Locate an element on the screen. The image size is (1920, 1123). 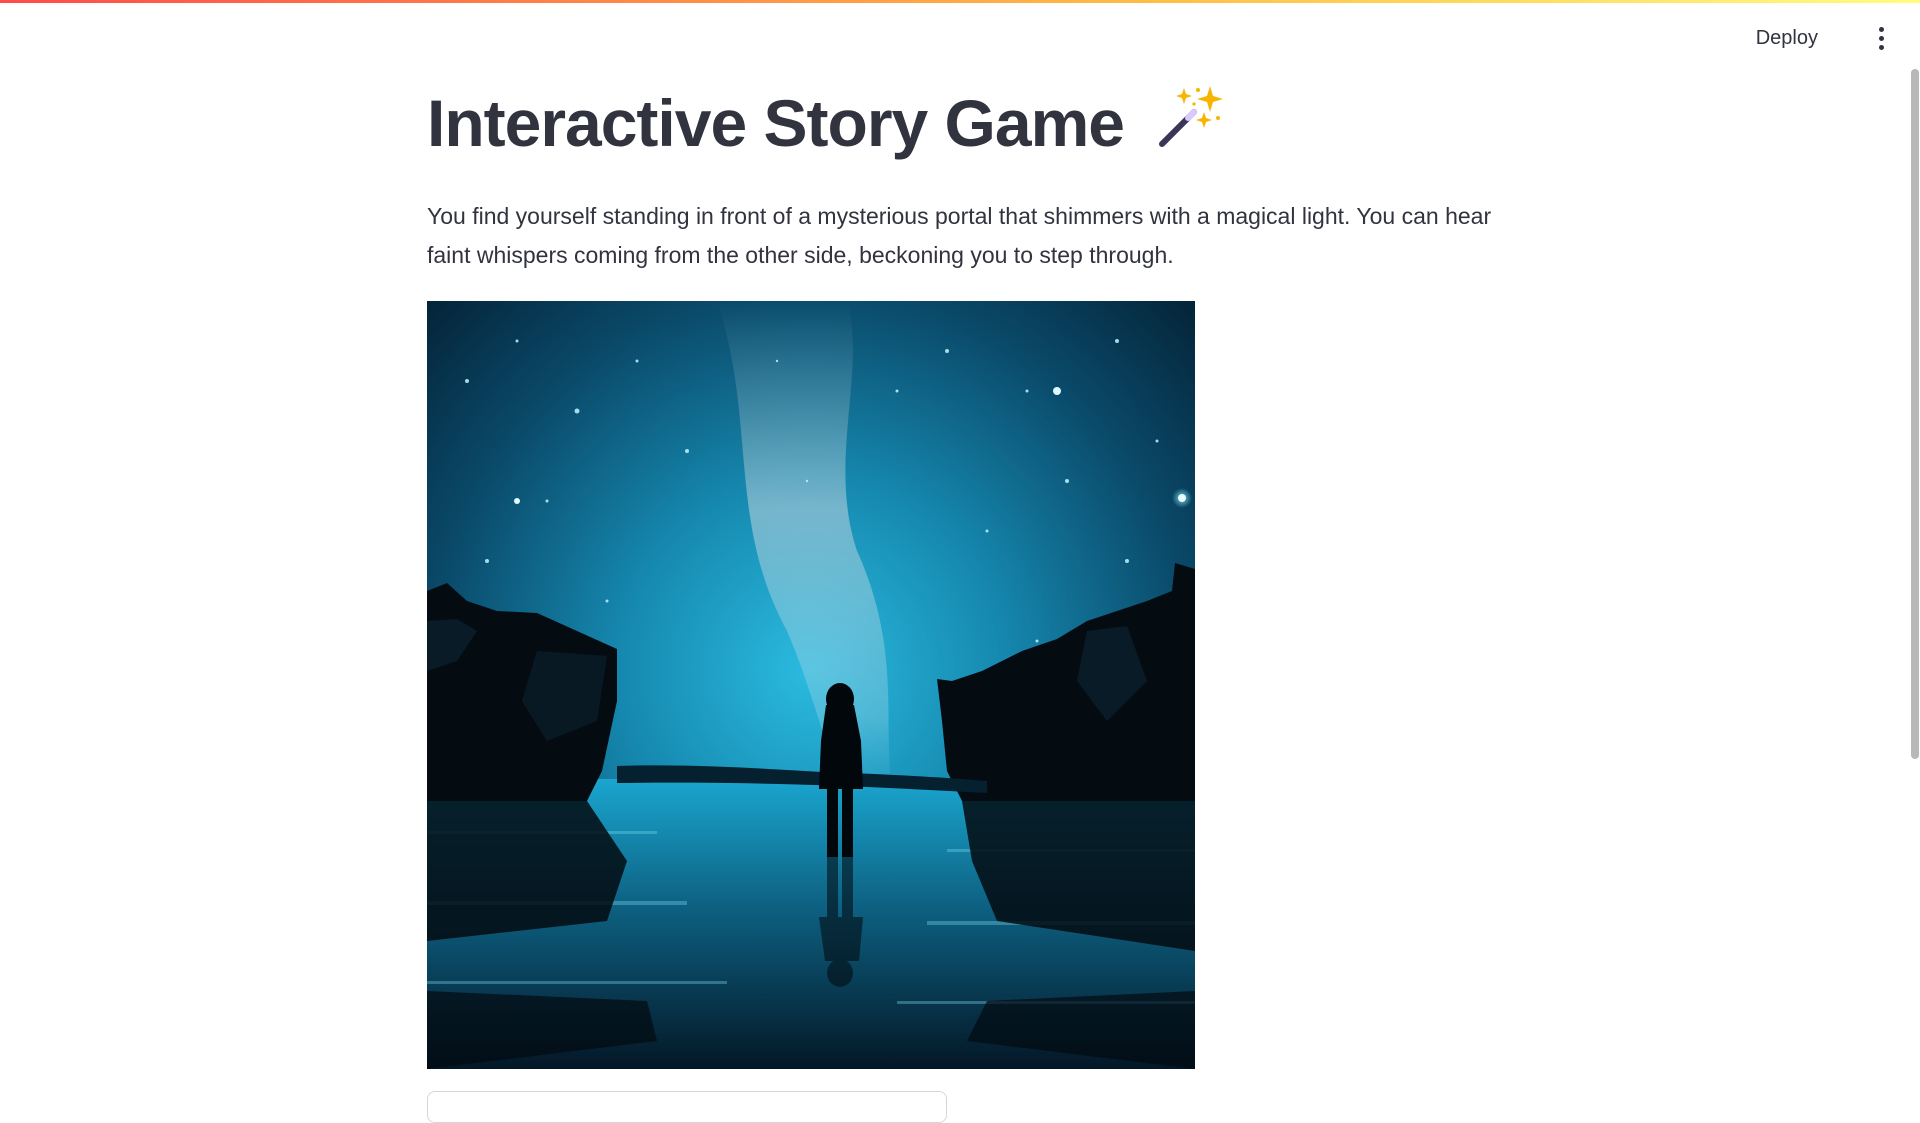
deploy-button: Deploy is located at coordinates (1787, 38).